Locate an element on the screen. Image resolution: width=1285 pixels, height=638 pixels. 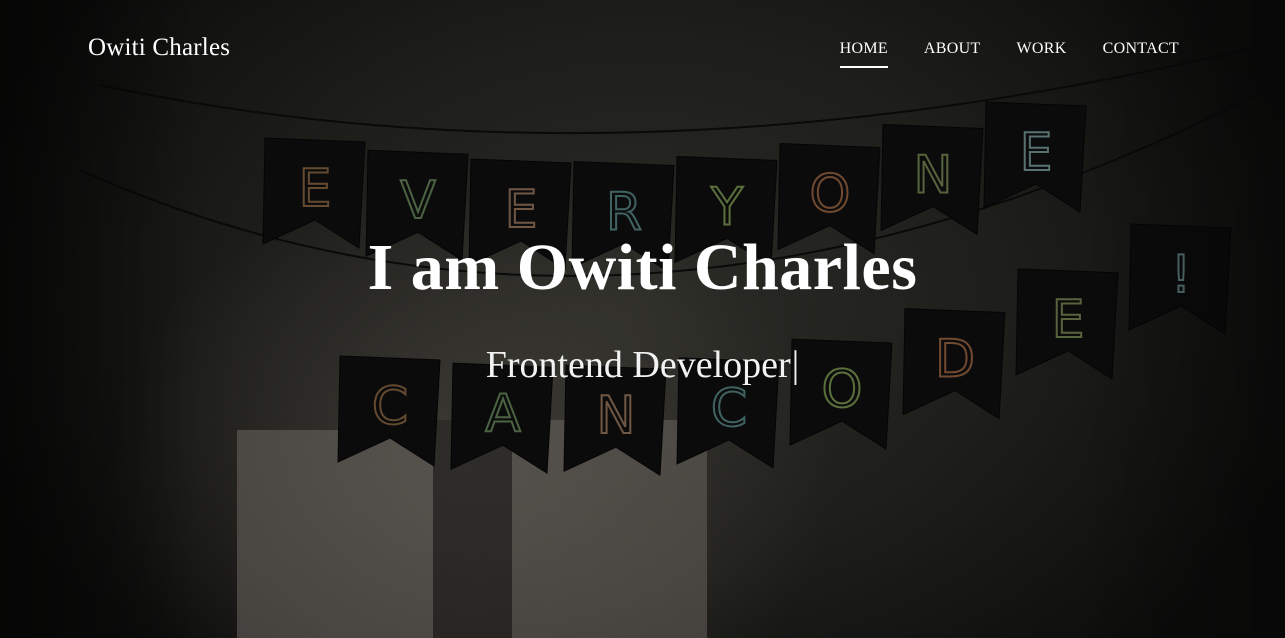
nav-contact-link: CONTACT is located at coordinates (1141, 54).